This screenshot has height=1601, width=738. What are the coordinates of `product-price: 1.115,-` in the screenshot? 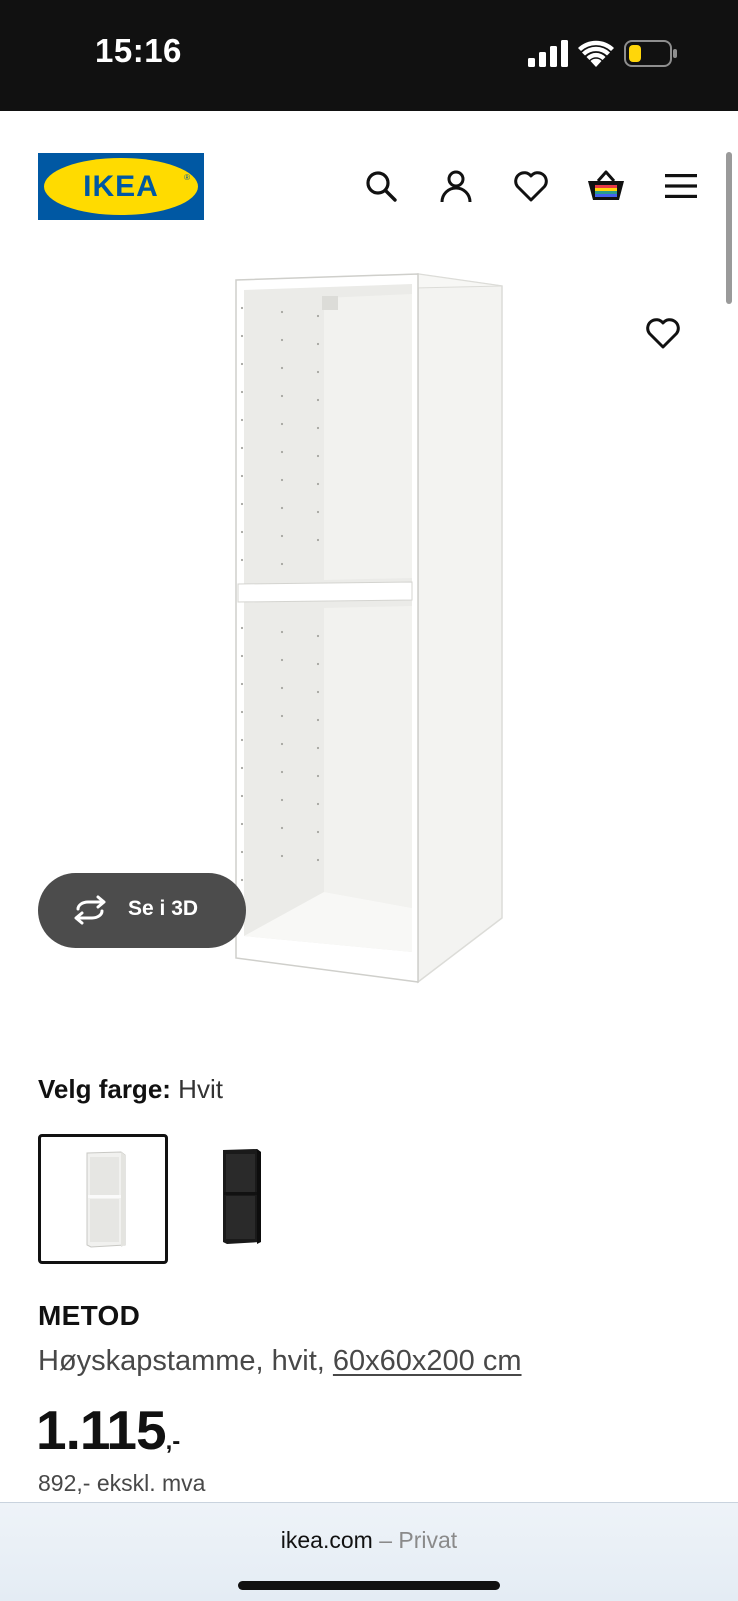 It's located at (108, 1430).